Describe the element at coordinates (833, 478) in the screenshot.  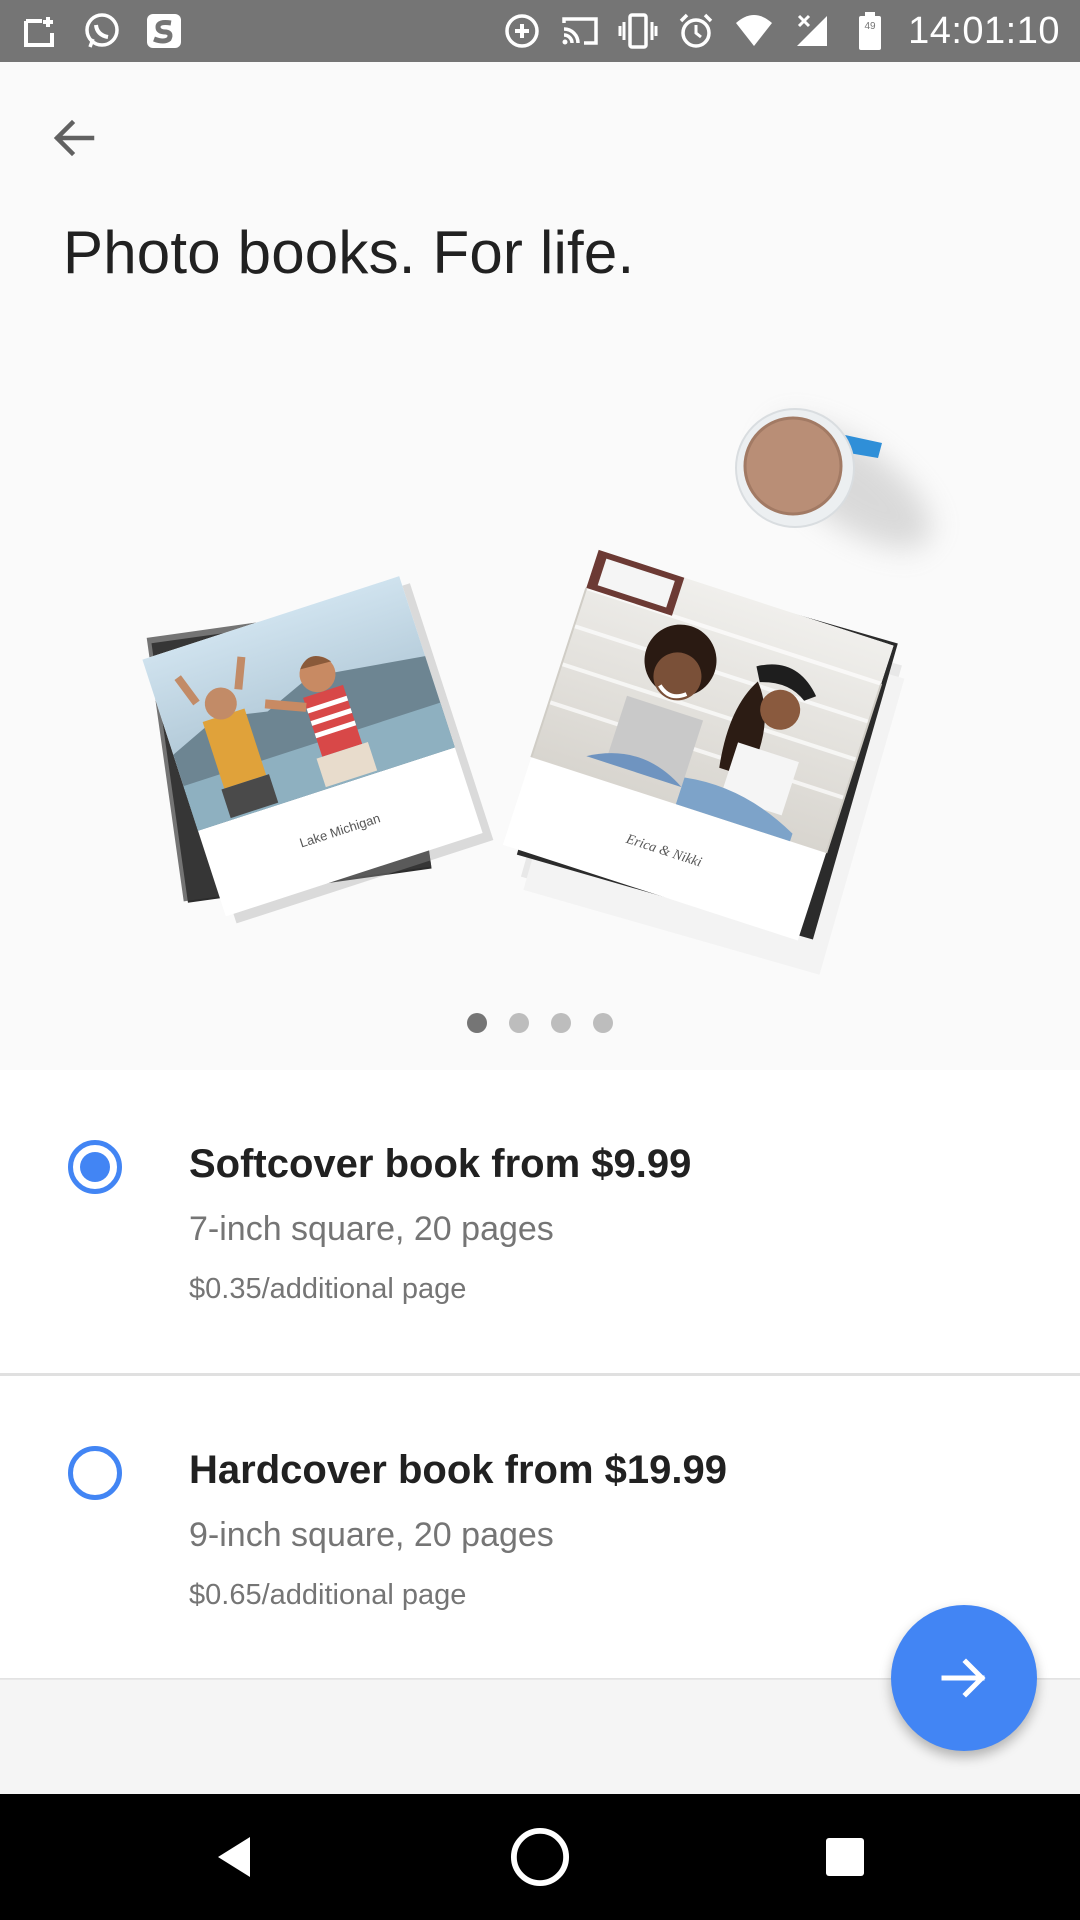
I see `coffee-cup` at that location.